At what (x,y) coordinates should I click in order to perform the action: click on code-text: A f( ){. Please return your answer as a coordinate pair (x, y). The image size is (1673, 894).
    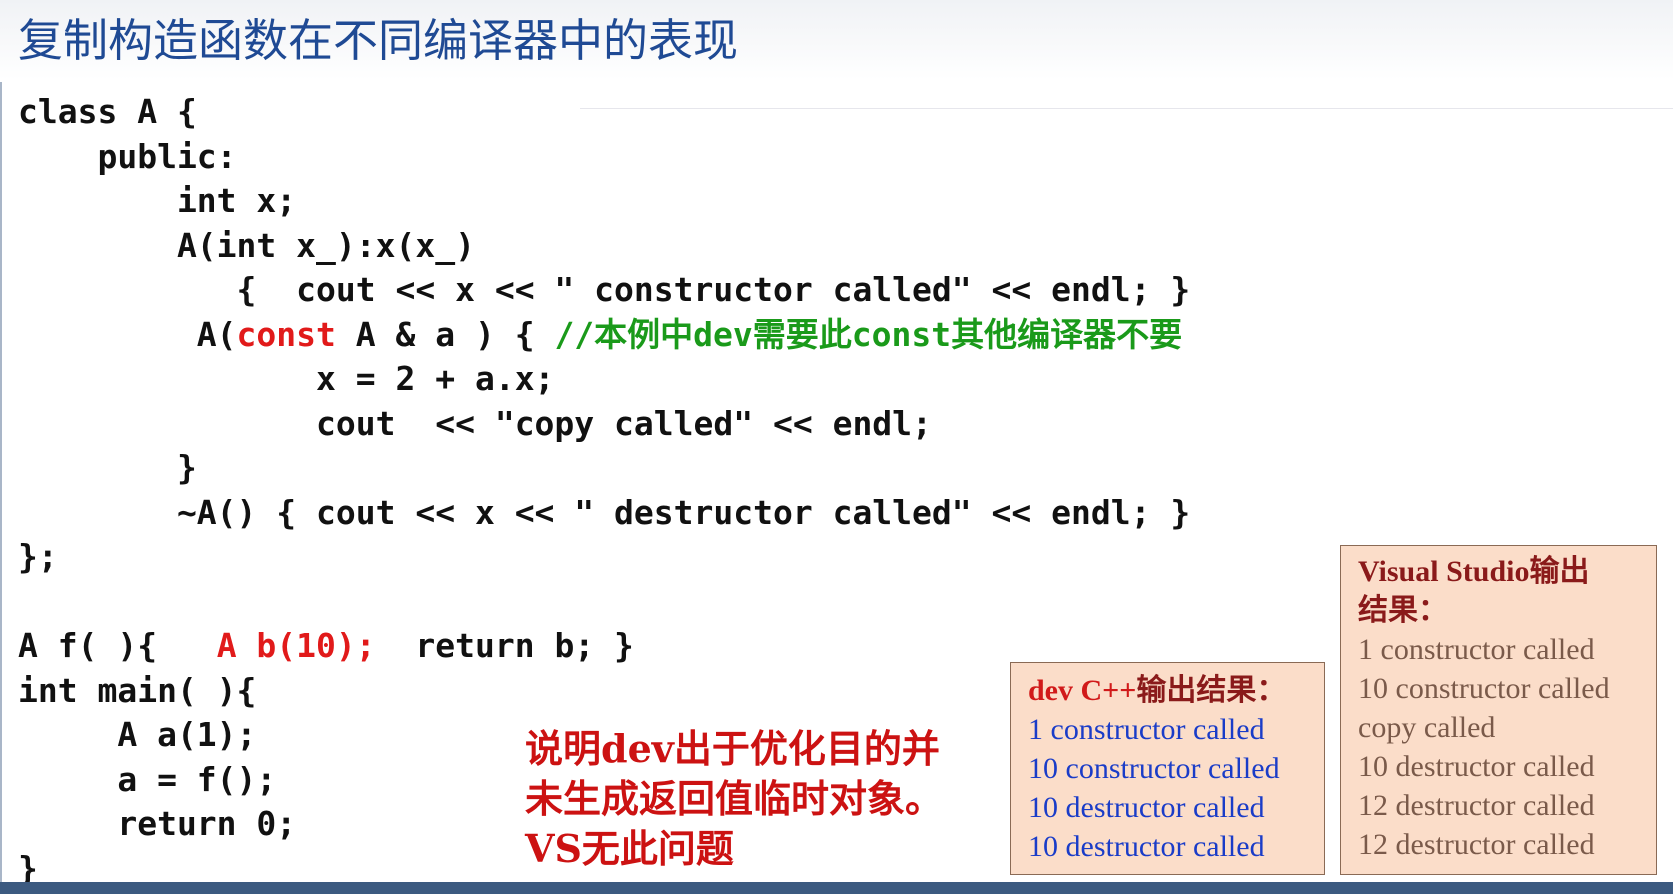
    Looking at the image, I should click on (117, 645).